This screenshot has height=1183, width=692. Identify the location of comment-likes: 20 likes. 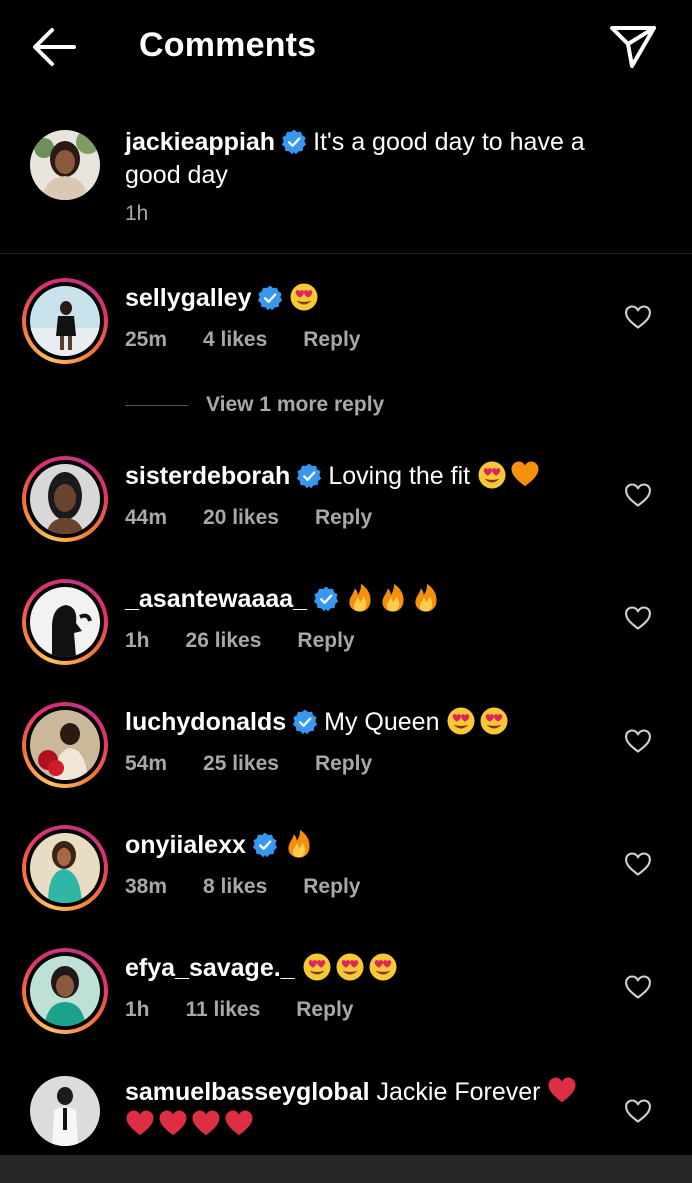
(241, 517).